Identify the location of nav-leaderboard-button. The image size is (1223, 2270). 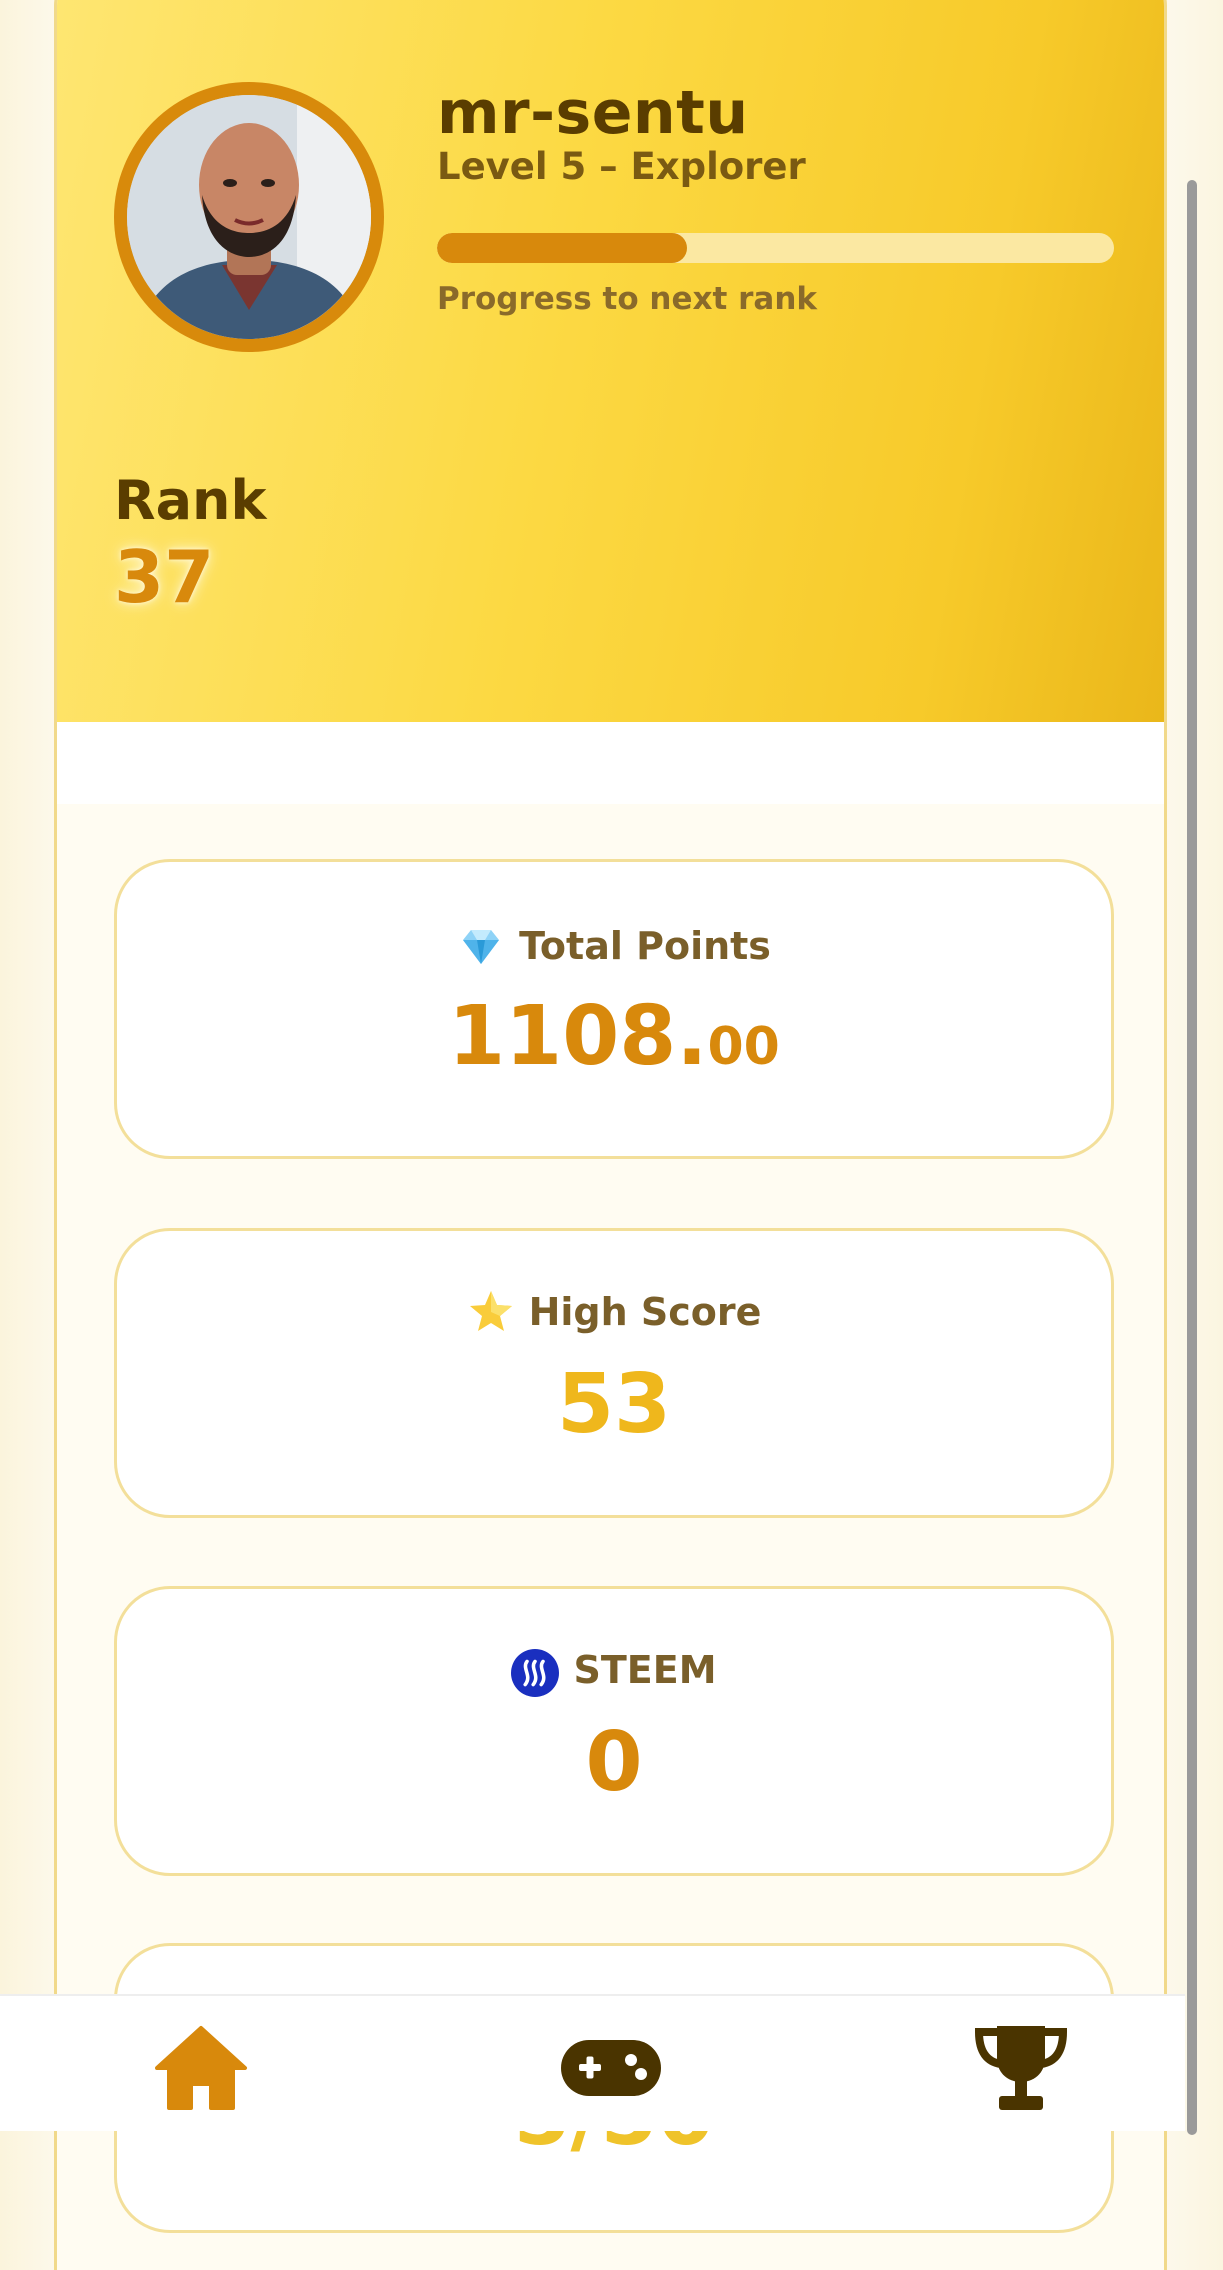
(1021, 2068).